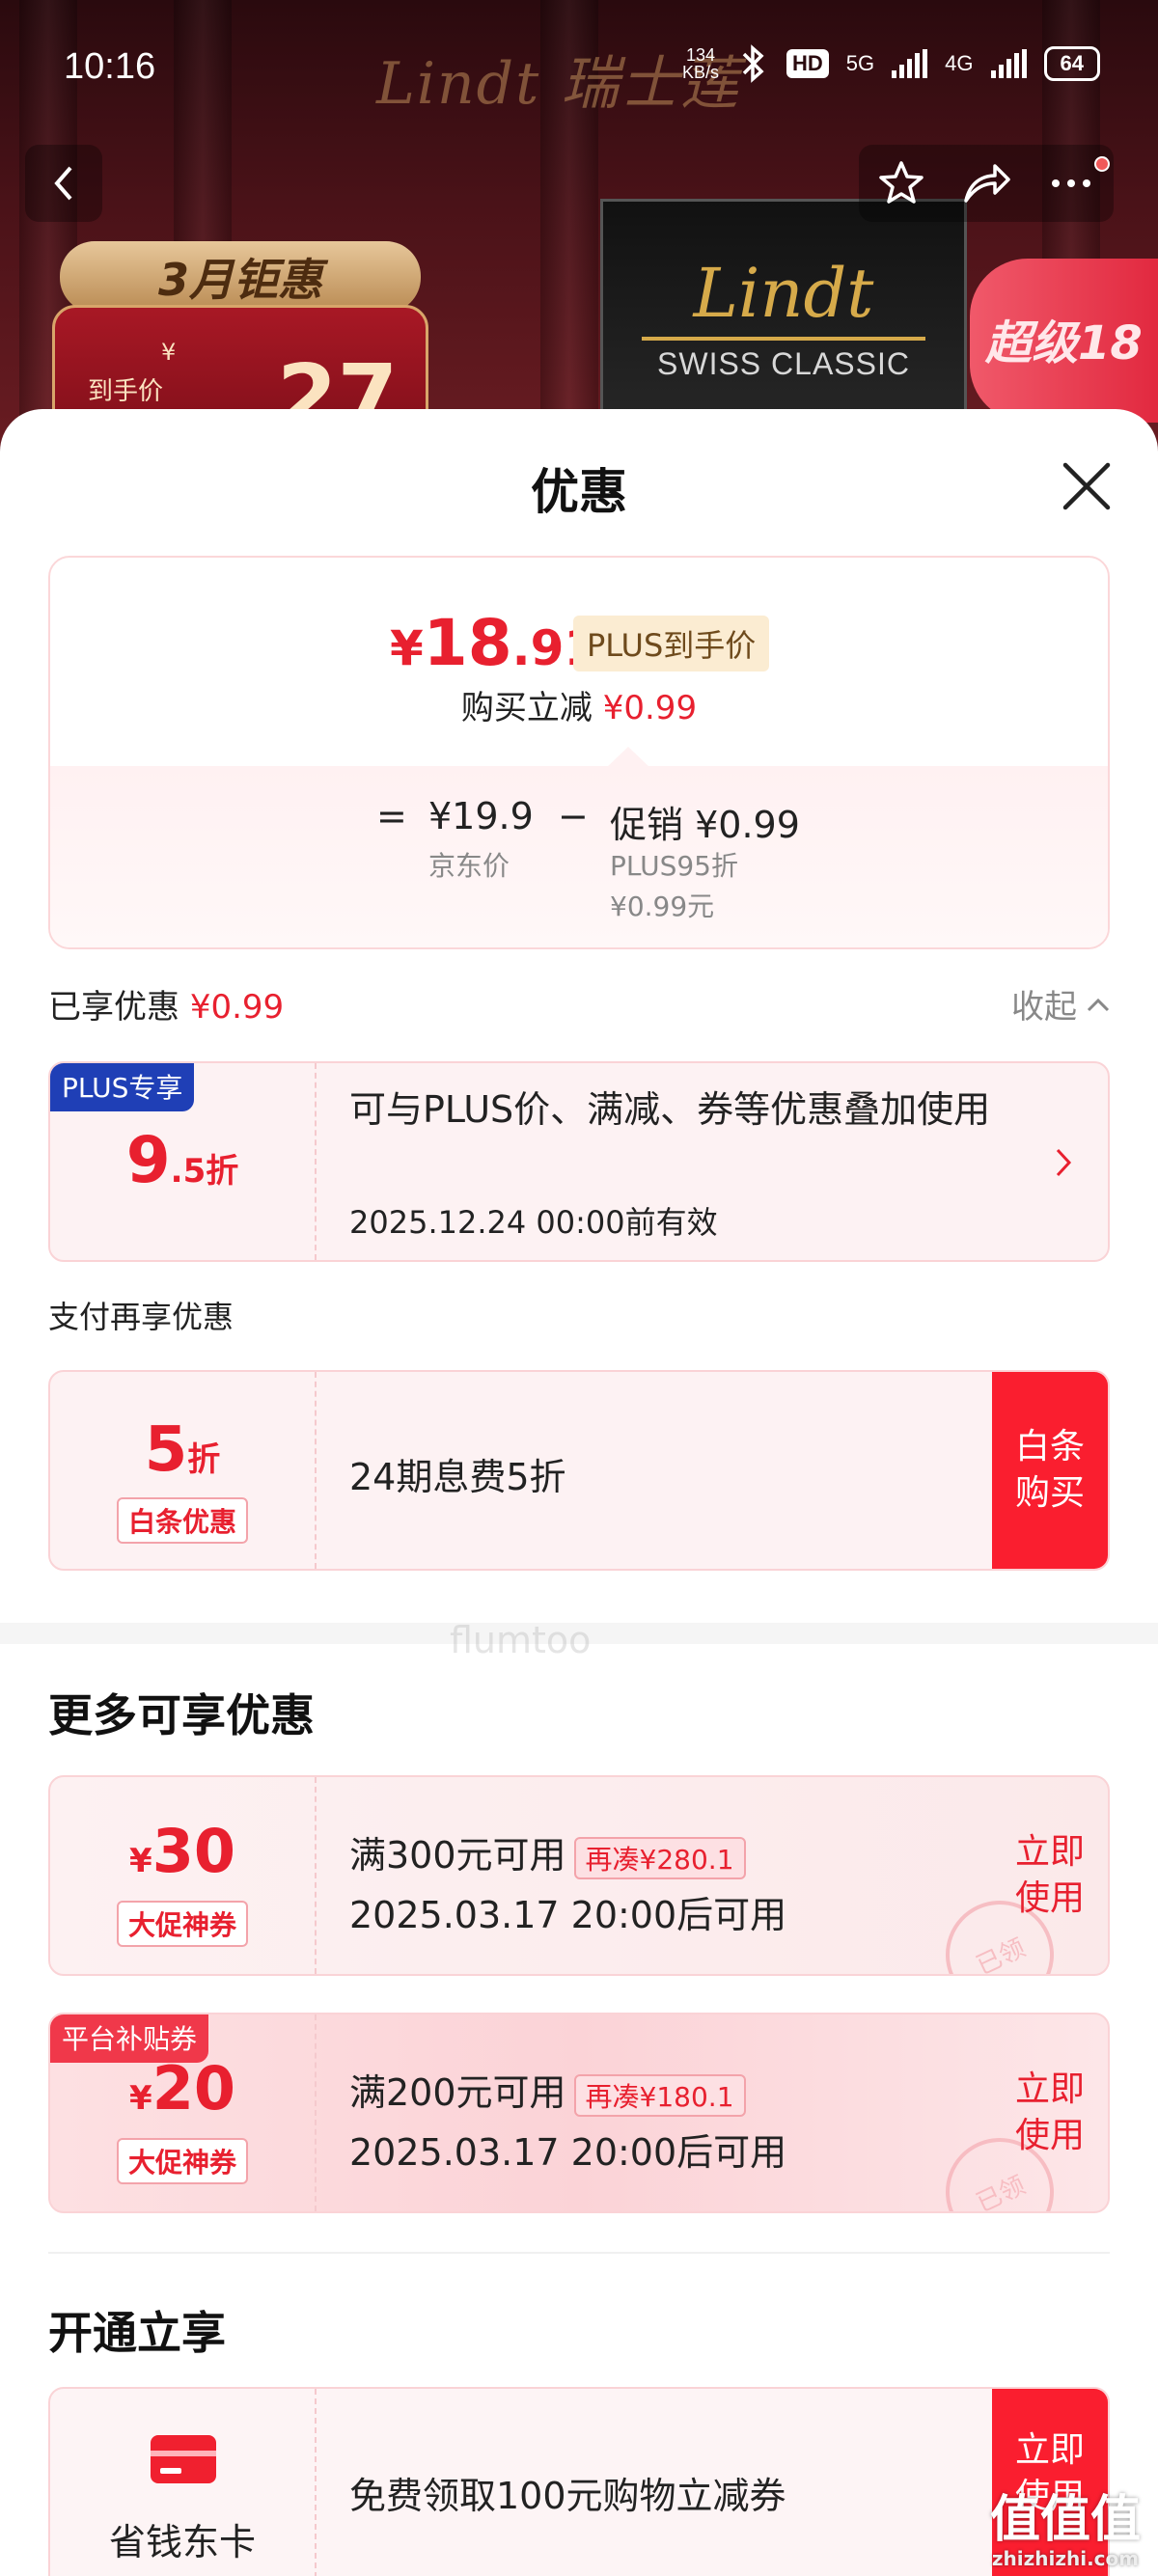 The width and height of the screenshot is (1158, 2576). Describe the element at coordinates (457, 1477) in the screenshot. I see `baitiao-desc: 24期息费5折` at that location.